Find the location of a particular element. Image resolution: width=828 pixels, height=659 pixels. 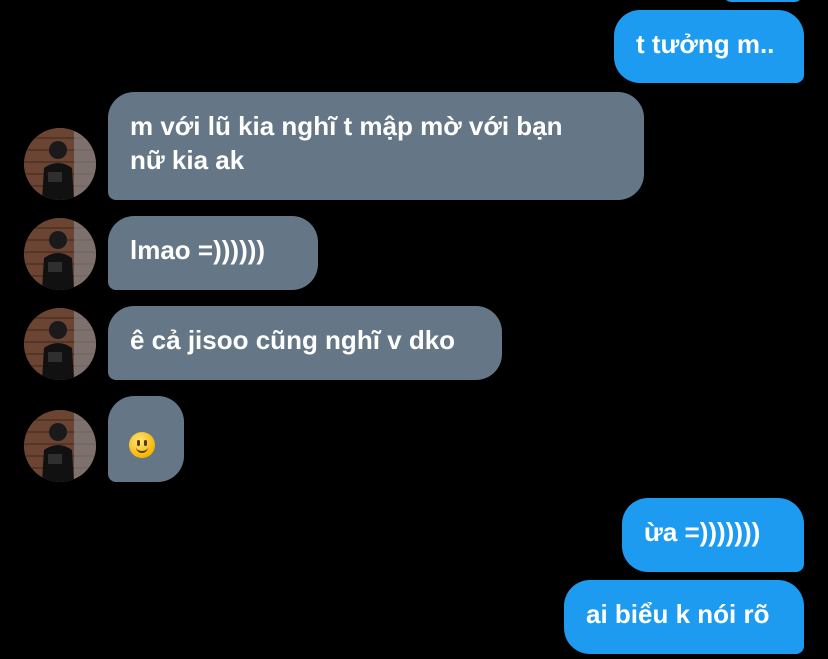

previous-message-bubble-partial is located at coordinates (763, 1).